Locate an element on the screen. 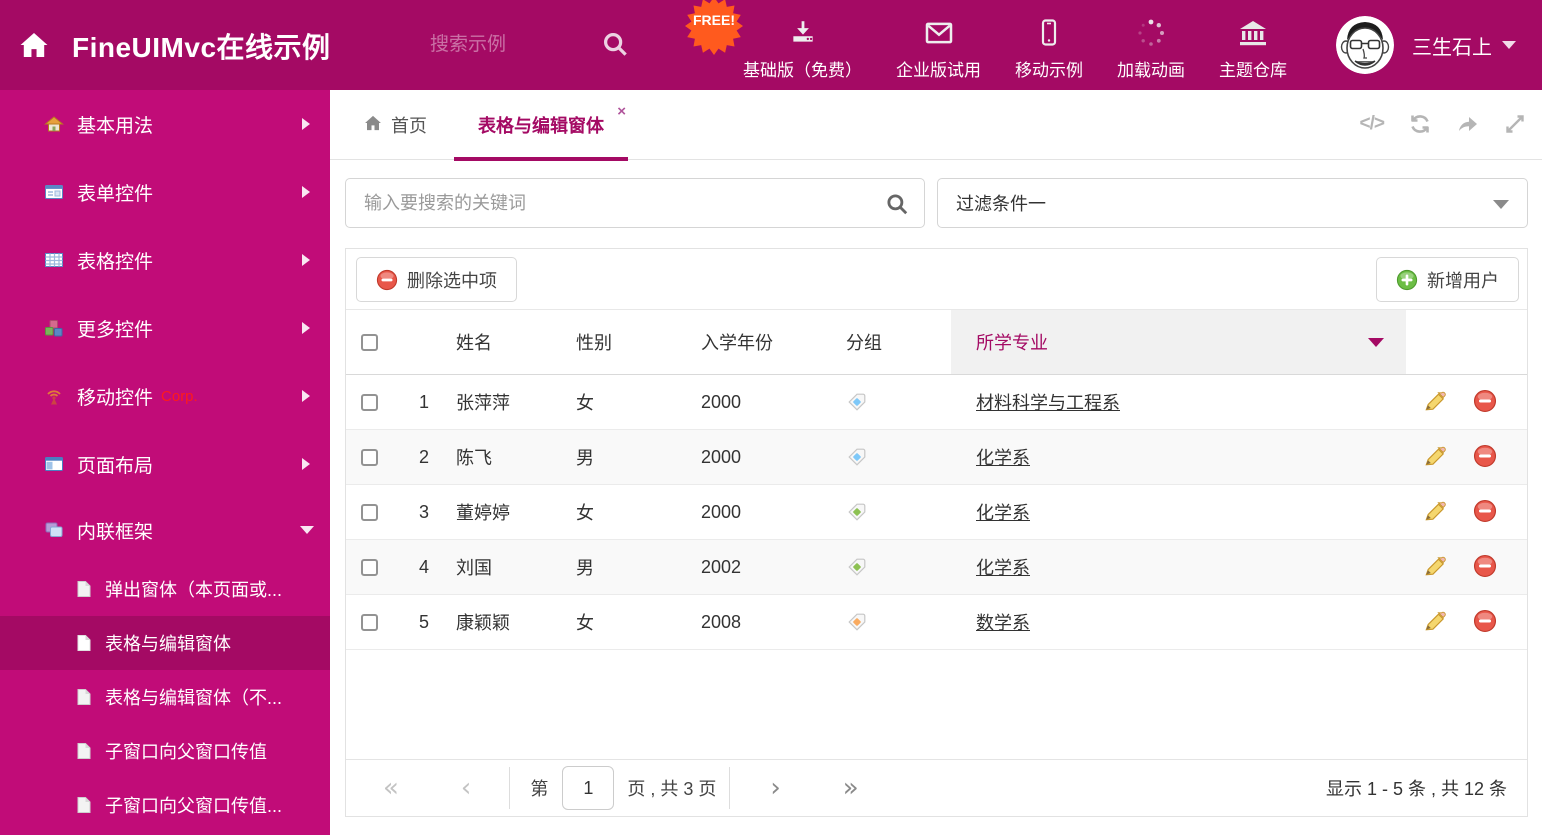 The width and height of the screenshot is (1542, 835). view-source-icon: </> is located at coordinates (1373, 124).